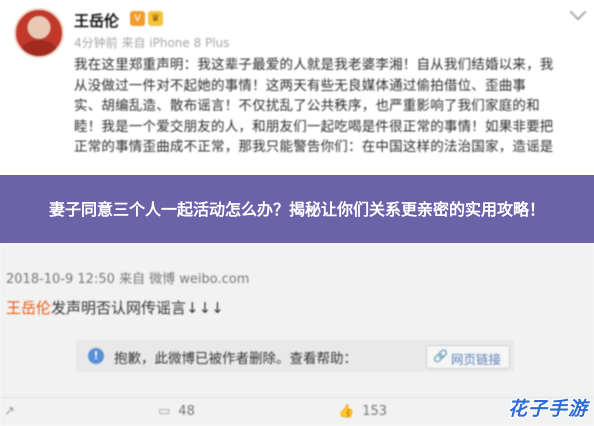  I want to click on avatar, so click(39, 33).